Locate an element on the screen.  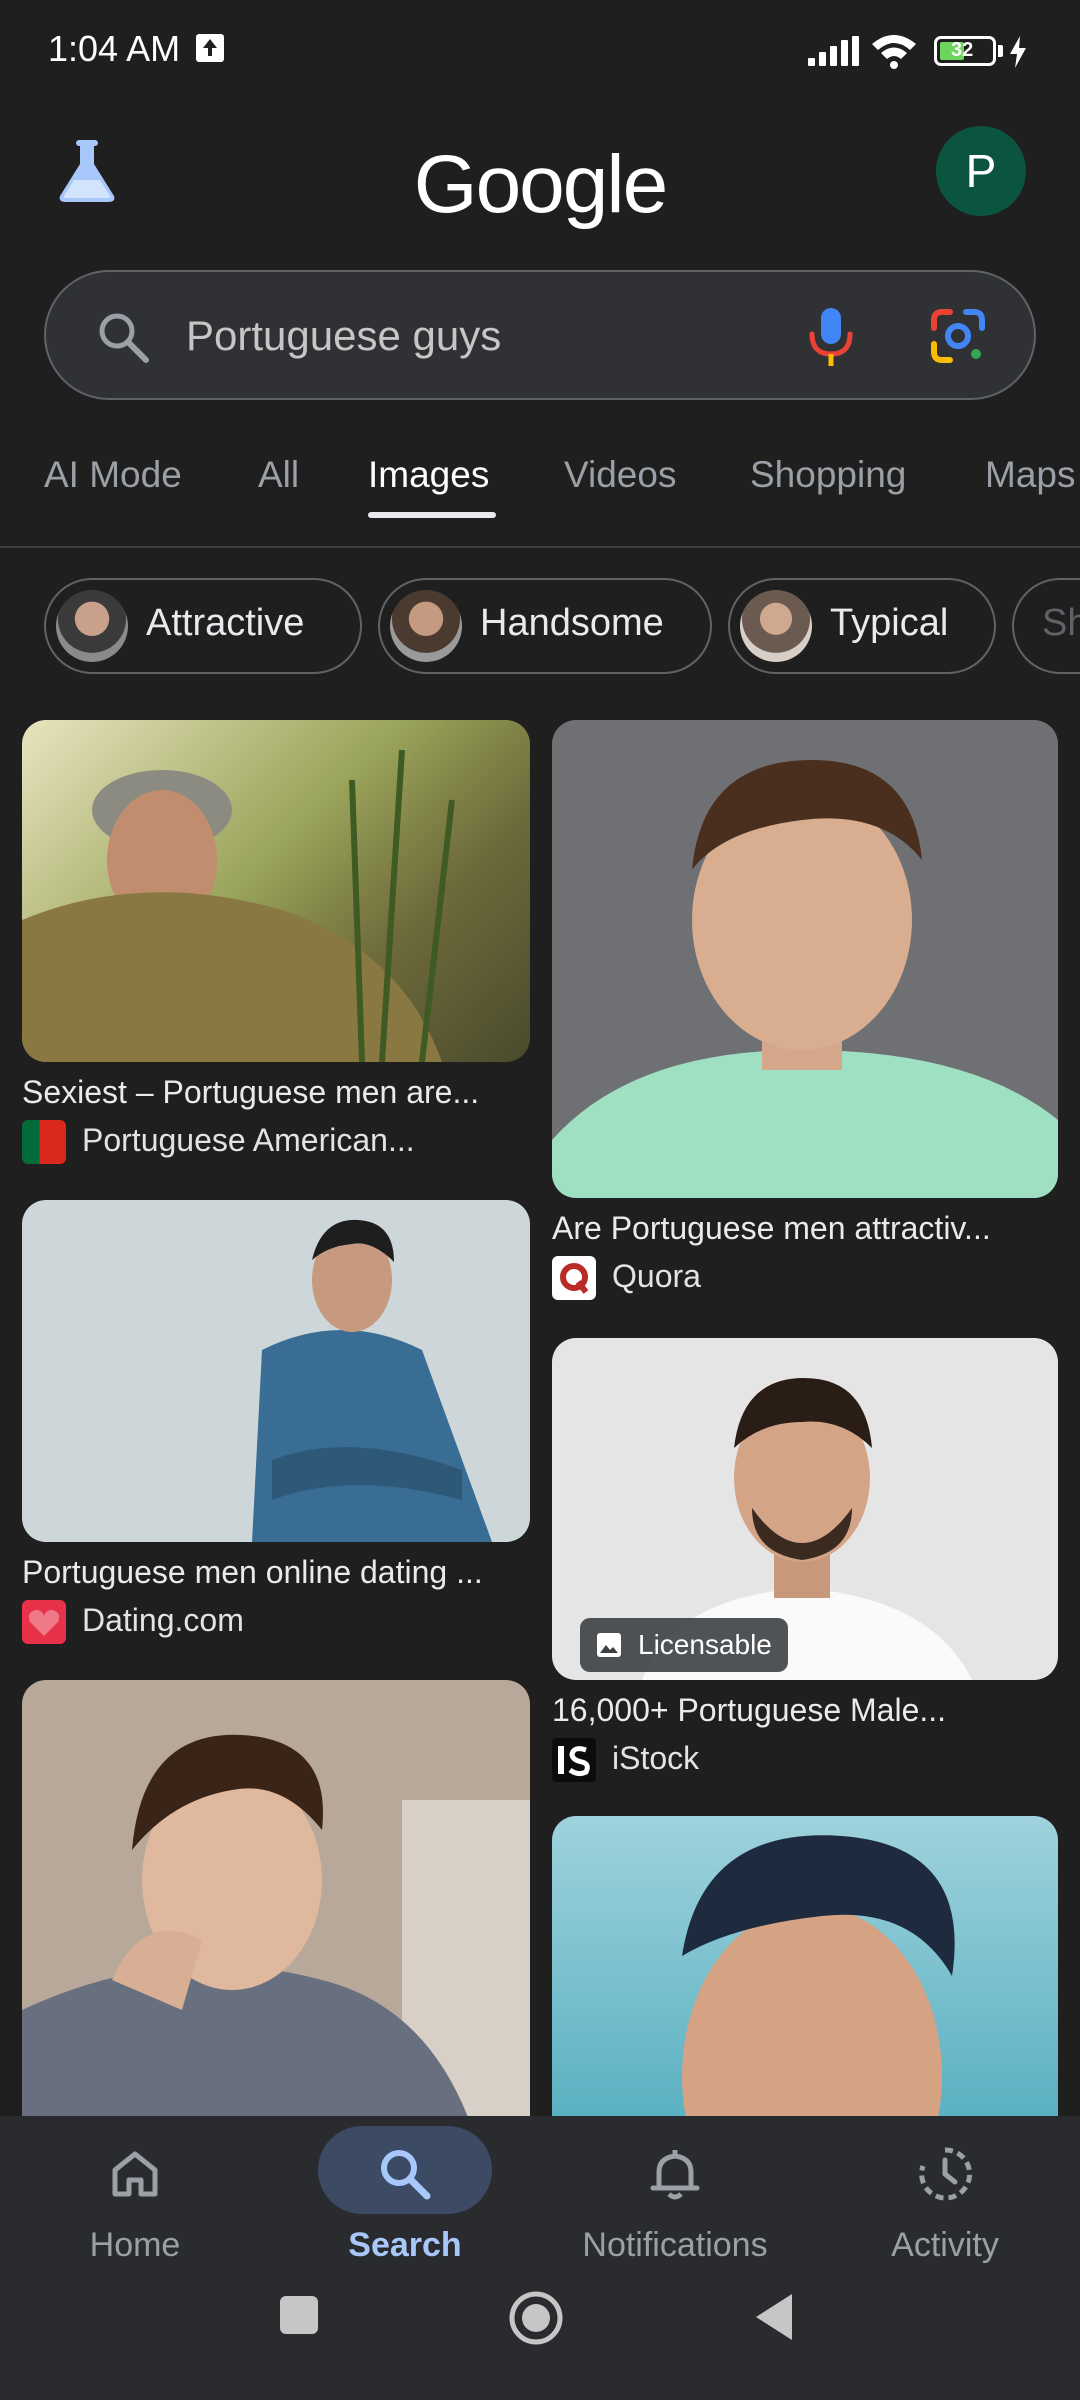
battery-level: 32 is located at coordinates (962, 50).